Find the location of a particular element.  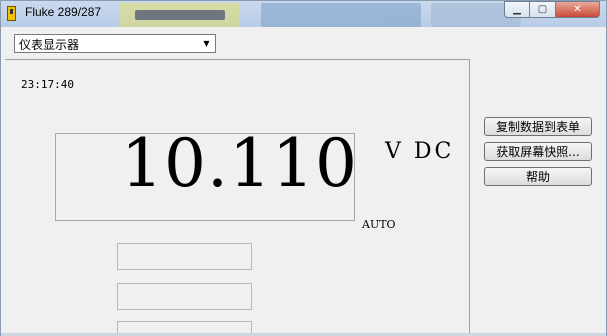

window-title: Fluke 289/287 is located at coordinates (63, 12).